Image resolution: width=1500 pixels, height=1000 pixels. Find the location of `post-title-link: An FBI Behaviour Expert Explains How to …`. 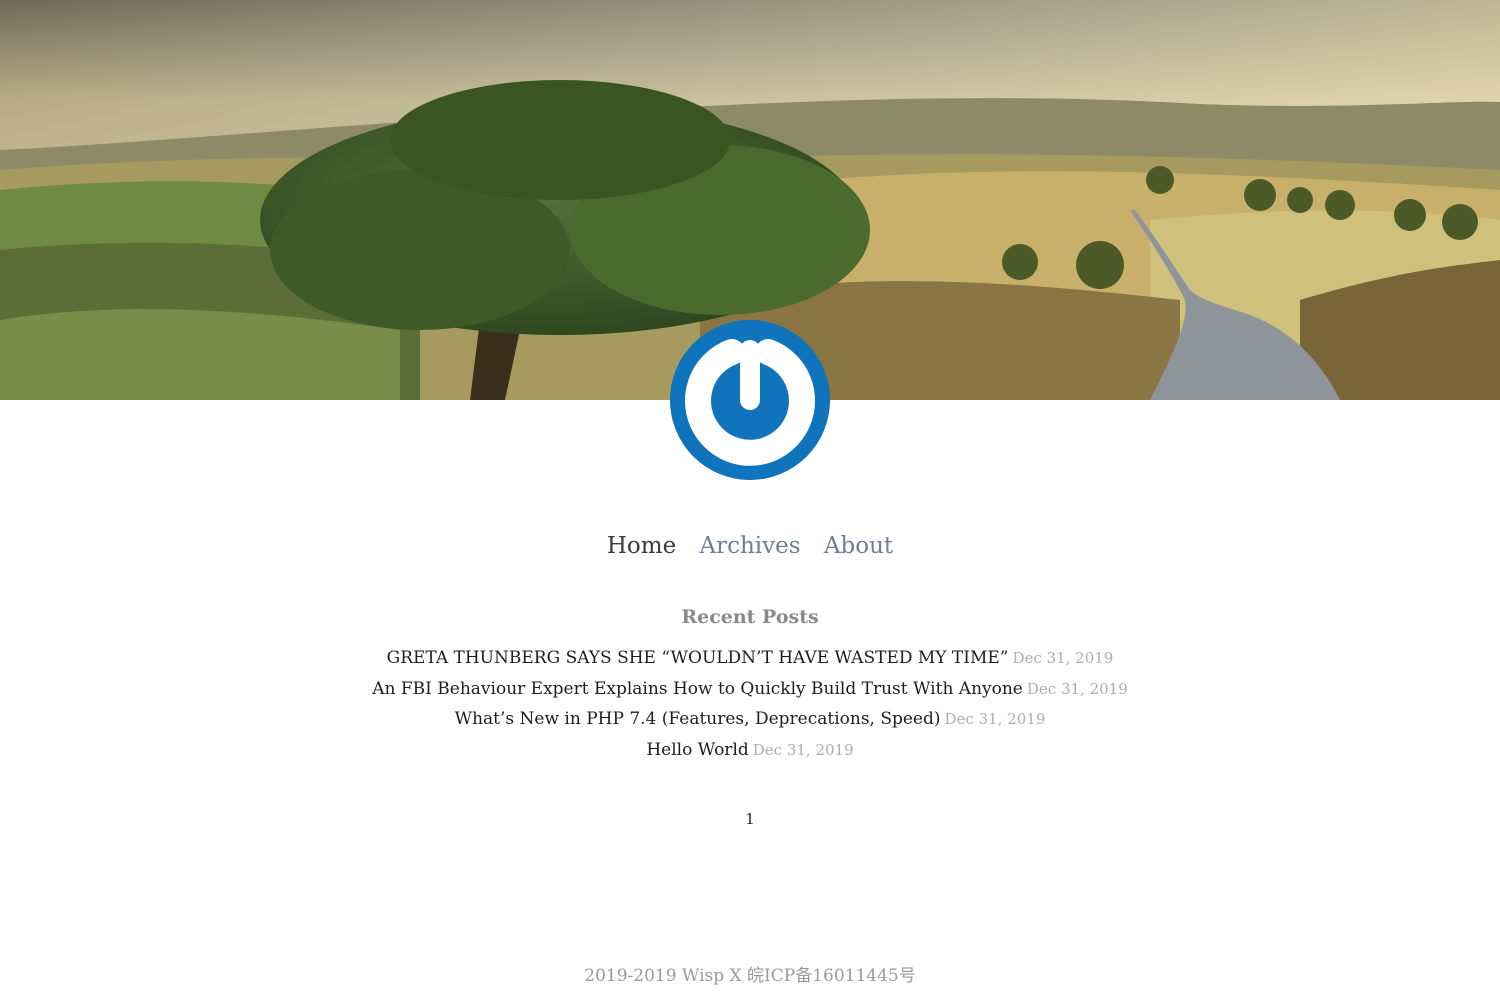

post-title-link: An FBI Behaviour Expert Explains How to … is located at coordinates (697, 689).